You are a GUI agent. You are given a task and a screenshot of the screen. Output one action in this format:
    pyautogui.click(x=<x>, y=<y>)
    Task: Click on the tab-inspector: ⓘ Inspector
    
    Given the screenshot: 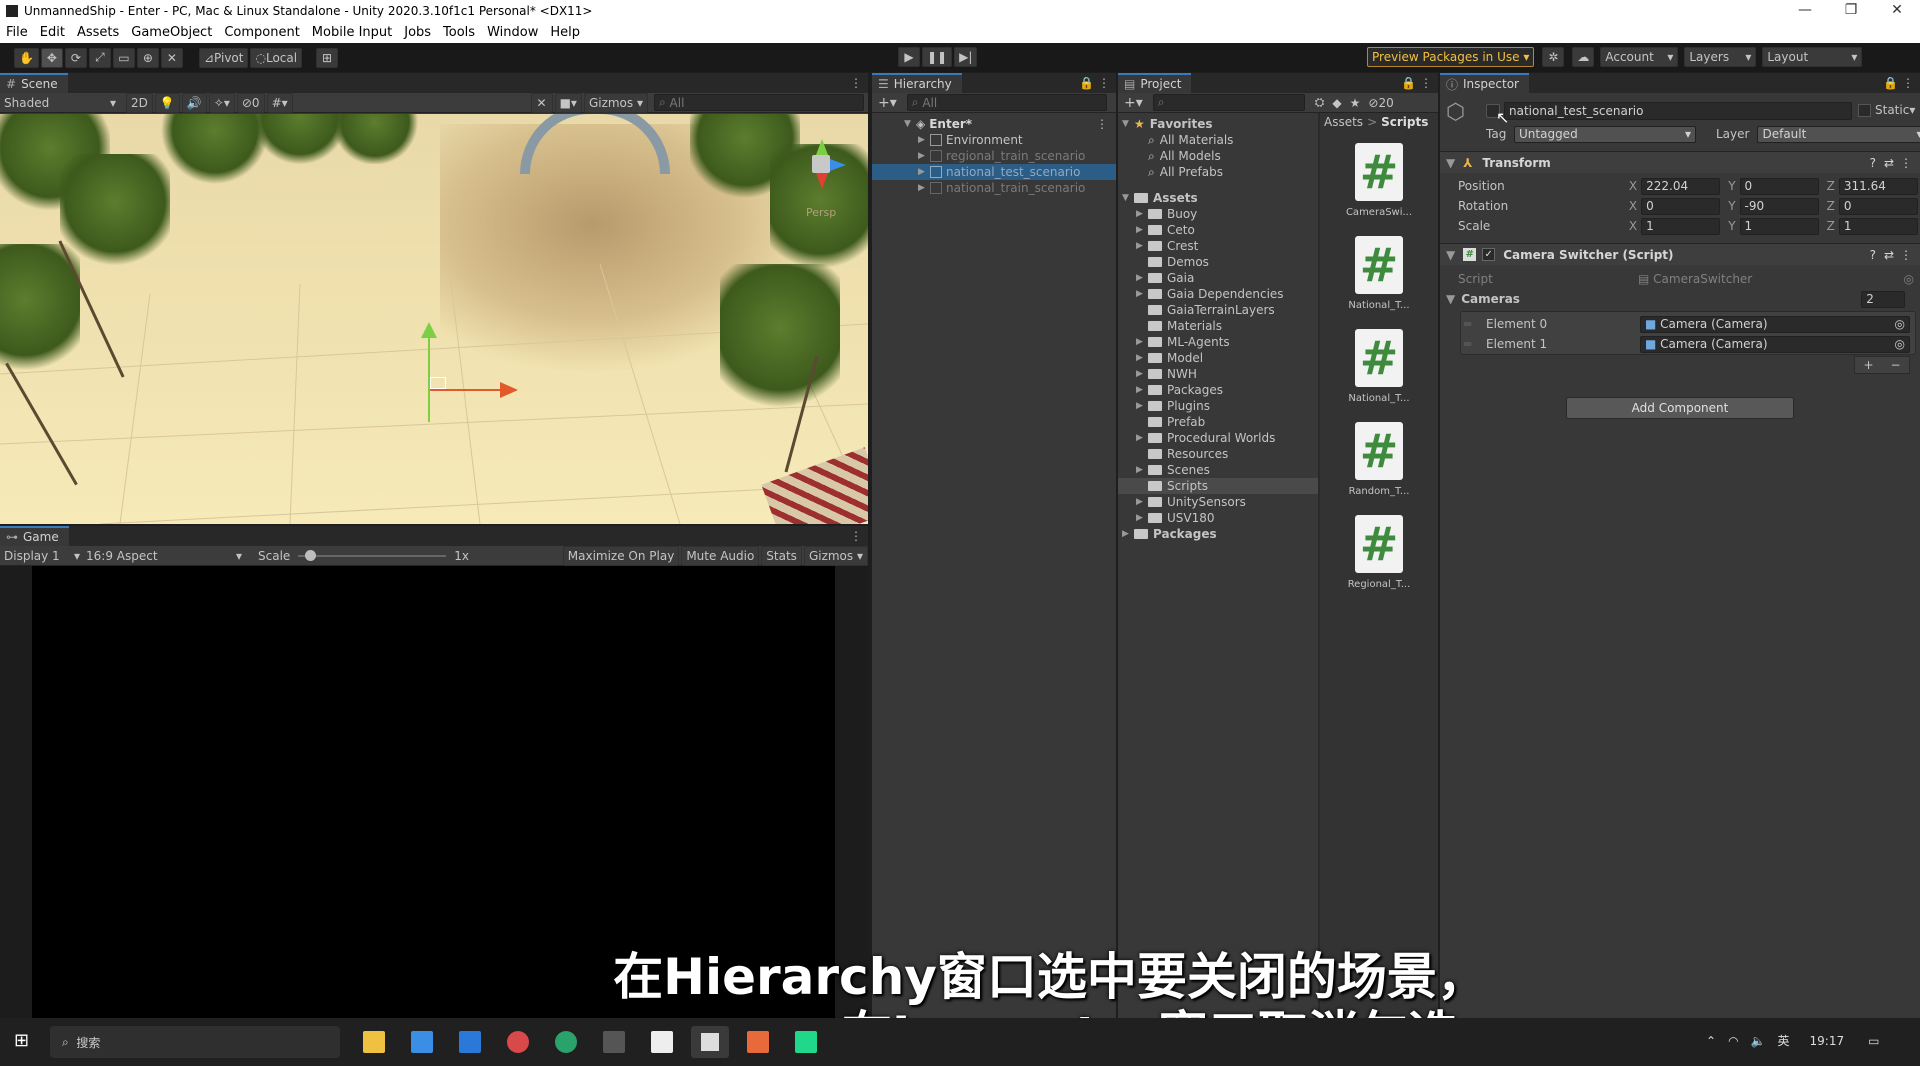 What is the action you would take?
    pyautogui.click(x=1484, y=83)
    